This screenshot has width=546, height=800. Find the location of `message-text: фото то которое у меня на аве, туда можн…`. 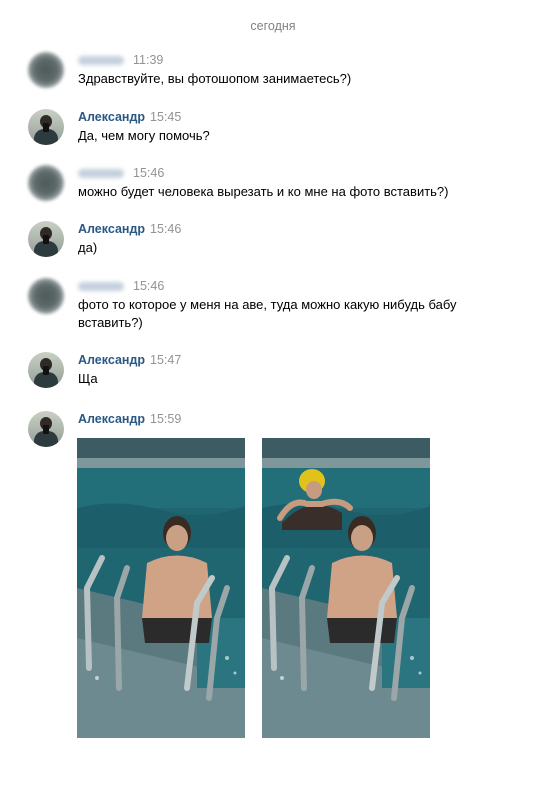

message-text: фото то которое у меня на аве, туда можн… is located at coordinates (267, 313).